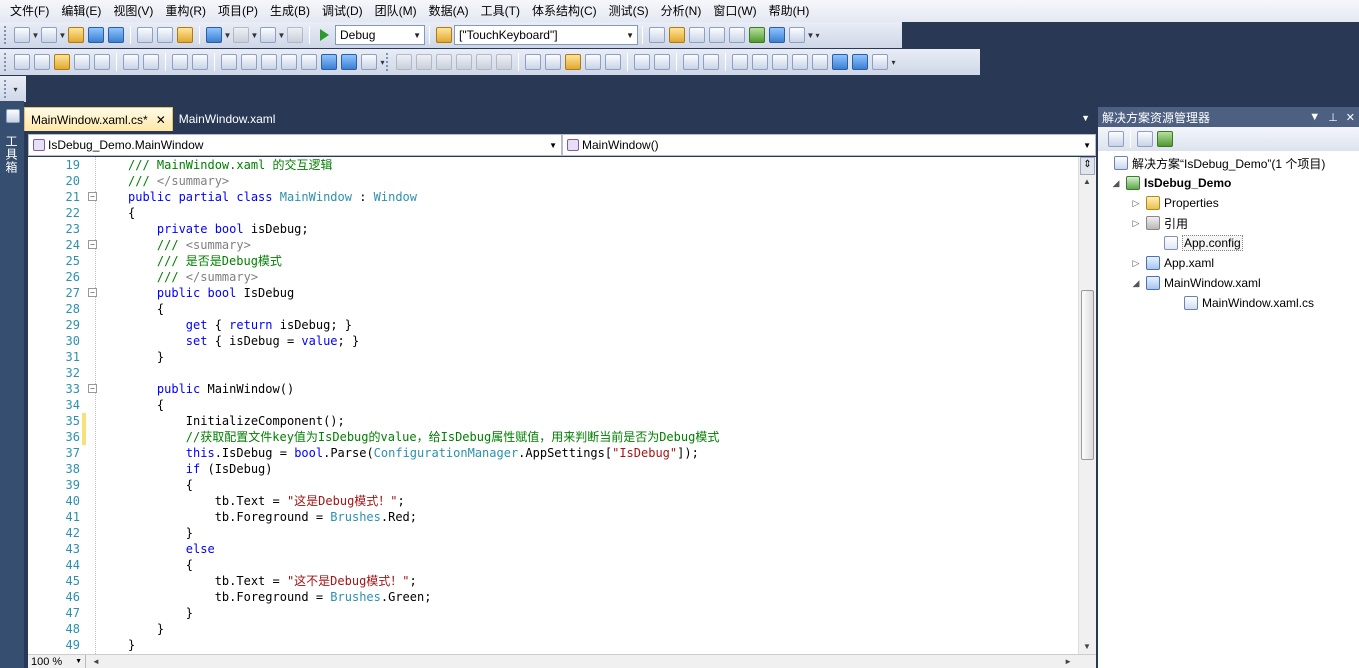 This screenshot has height=668, width=1359. Describe the element at coordinates (1087, 181) in the screenshot. I see `scroll-up-icon: ▲` at that location.